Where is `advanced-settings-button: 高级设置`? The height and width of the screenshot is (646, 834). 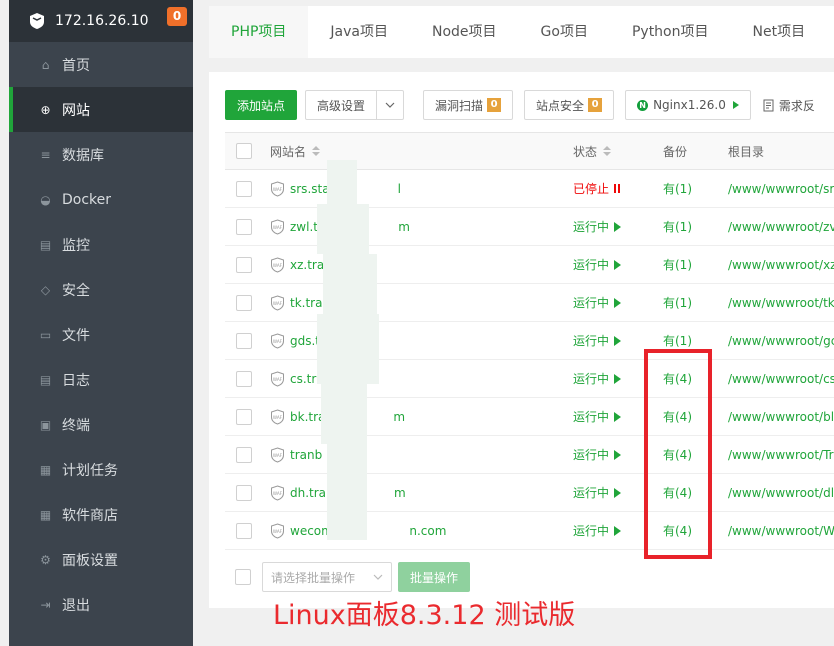 advanced-settings-button: 高级设置 is located at coordinates (341, 105).